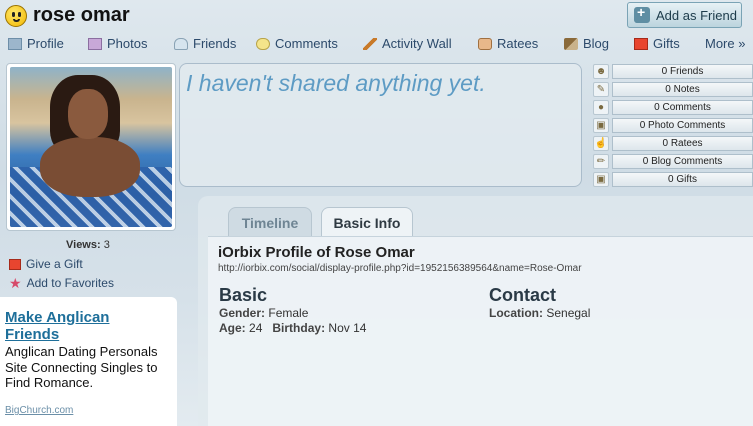  I want to click on stat-notes: ✎ 0 Notes, so click(672, 90).